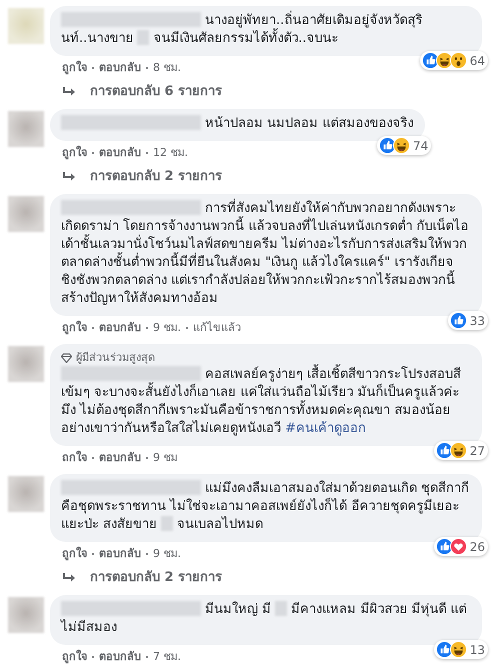  Describe the element at coordinates (170, 153) in the screenshot. I see `timestamp: 12 ชม.` at that location.